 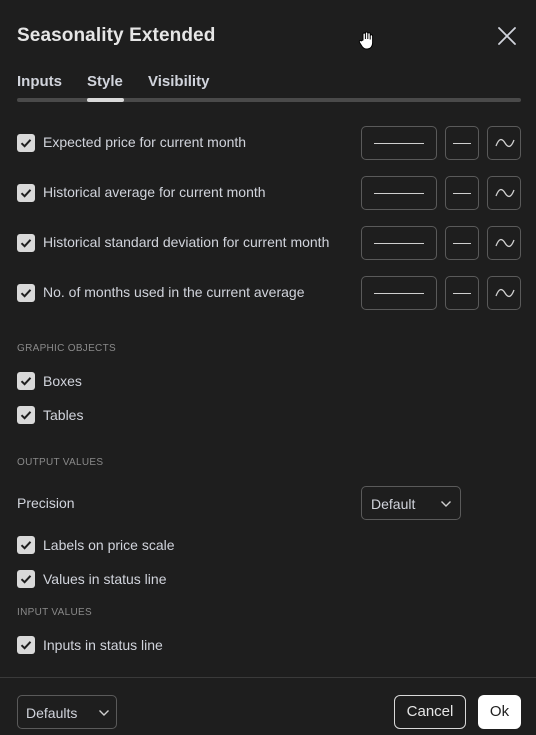 I want to click on tables-checkbox, so click(x=26, y=415).